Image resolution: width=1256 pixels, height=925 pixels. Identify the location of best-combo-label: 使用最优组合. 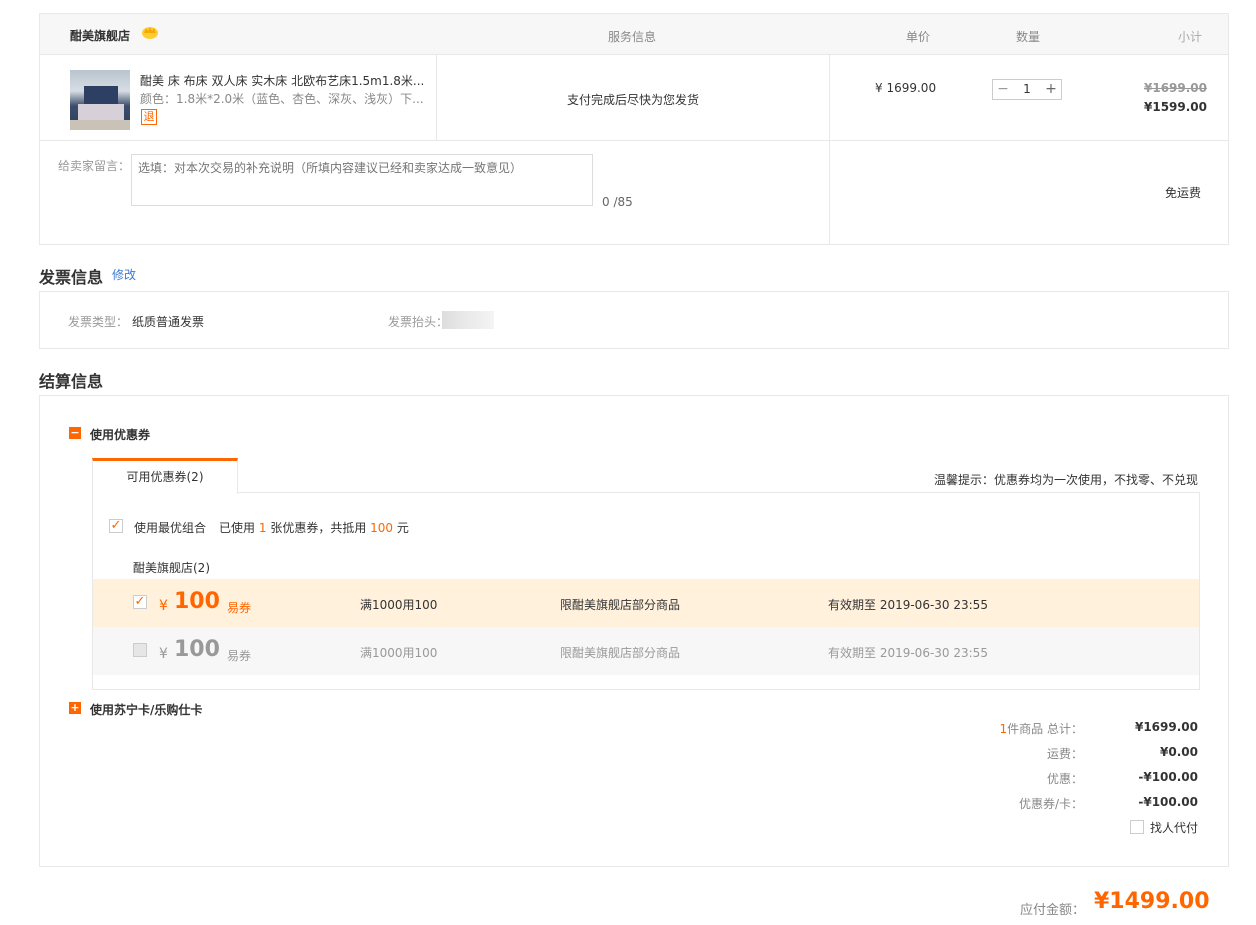
(170, 528).